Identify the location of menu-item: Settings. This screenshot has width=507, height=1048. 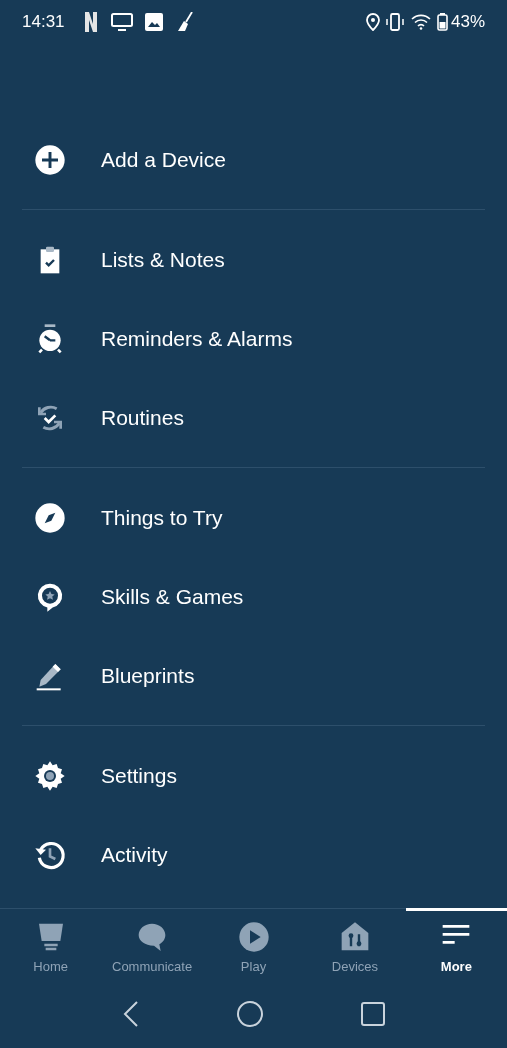
(253, 775).